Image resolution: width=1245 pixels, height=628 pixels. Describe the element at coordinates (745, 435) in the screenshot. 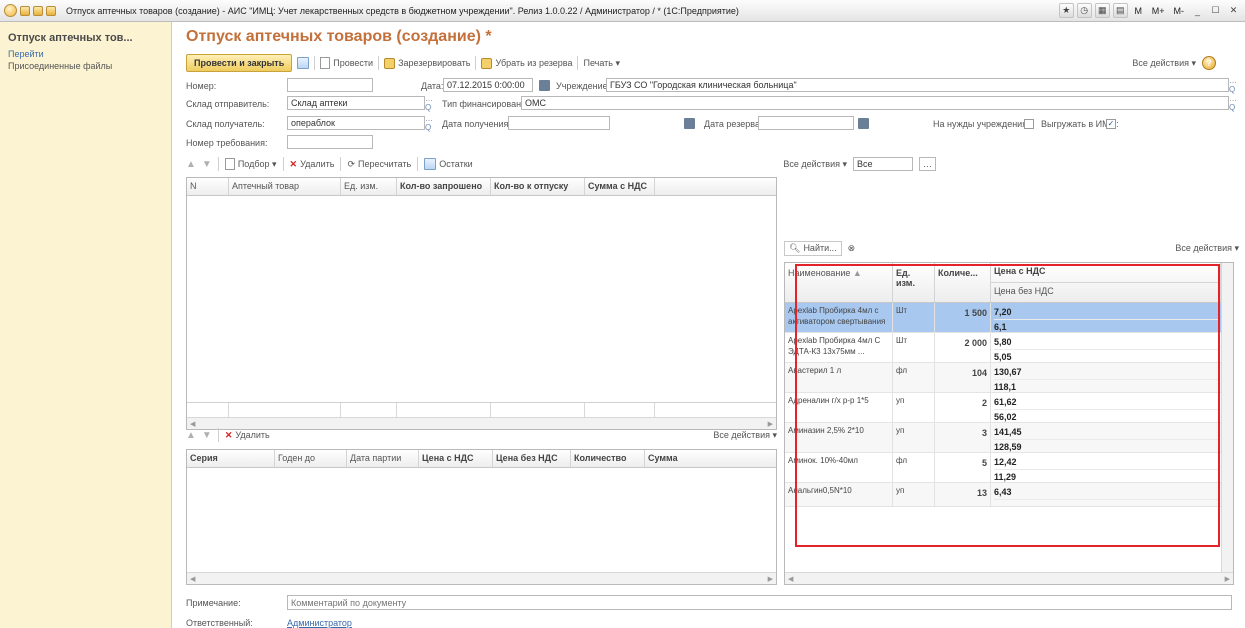

I see `series-all-actions-button: Все действия ▾` at that location.